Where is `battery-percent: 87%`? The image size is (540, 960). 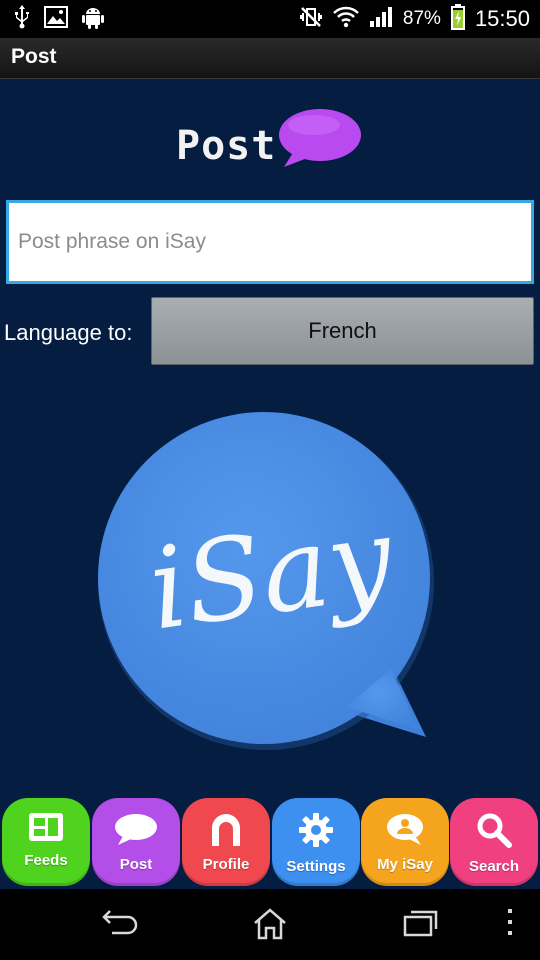 battery-percent: 87% is located at coordinates (421, 18).